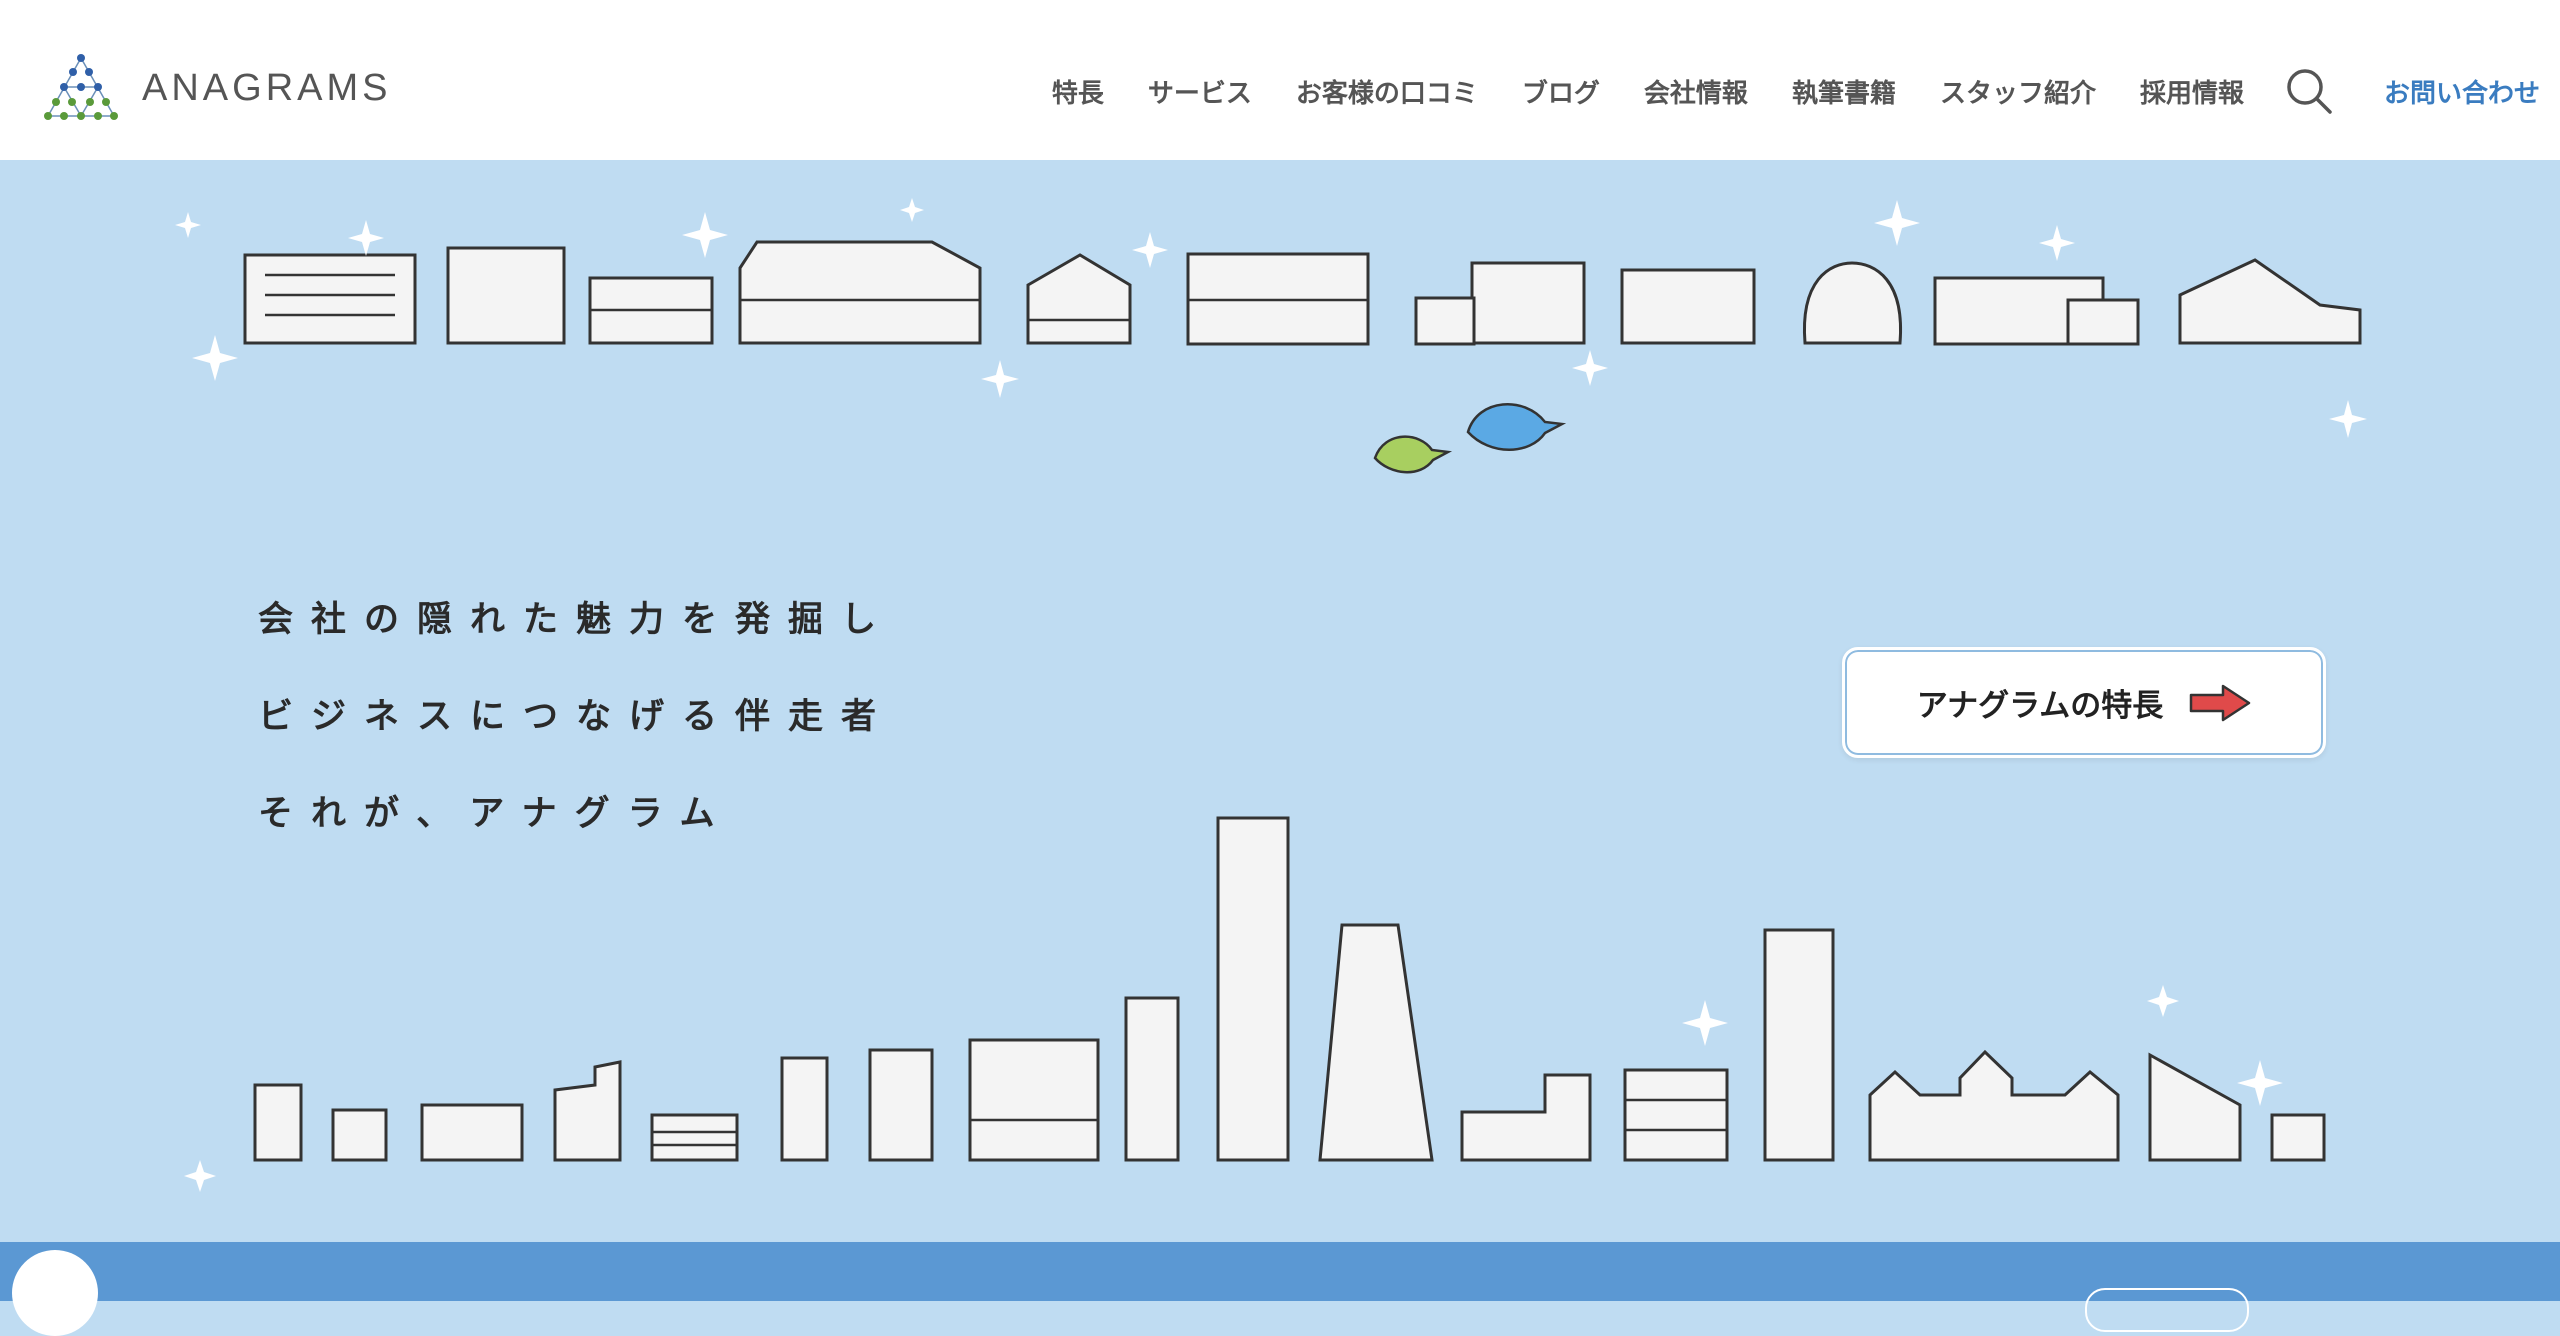  What do you see at coordinates (55, 1293) in the screenshot?
I see `floating-chat-button` at bounding box center [55, 1293].